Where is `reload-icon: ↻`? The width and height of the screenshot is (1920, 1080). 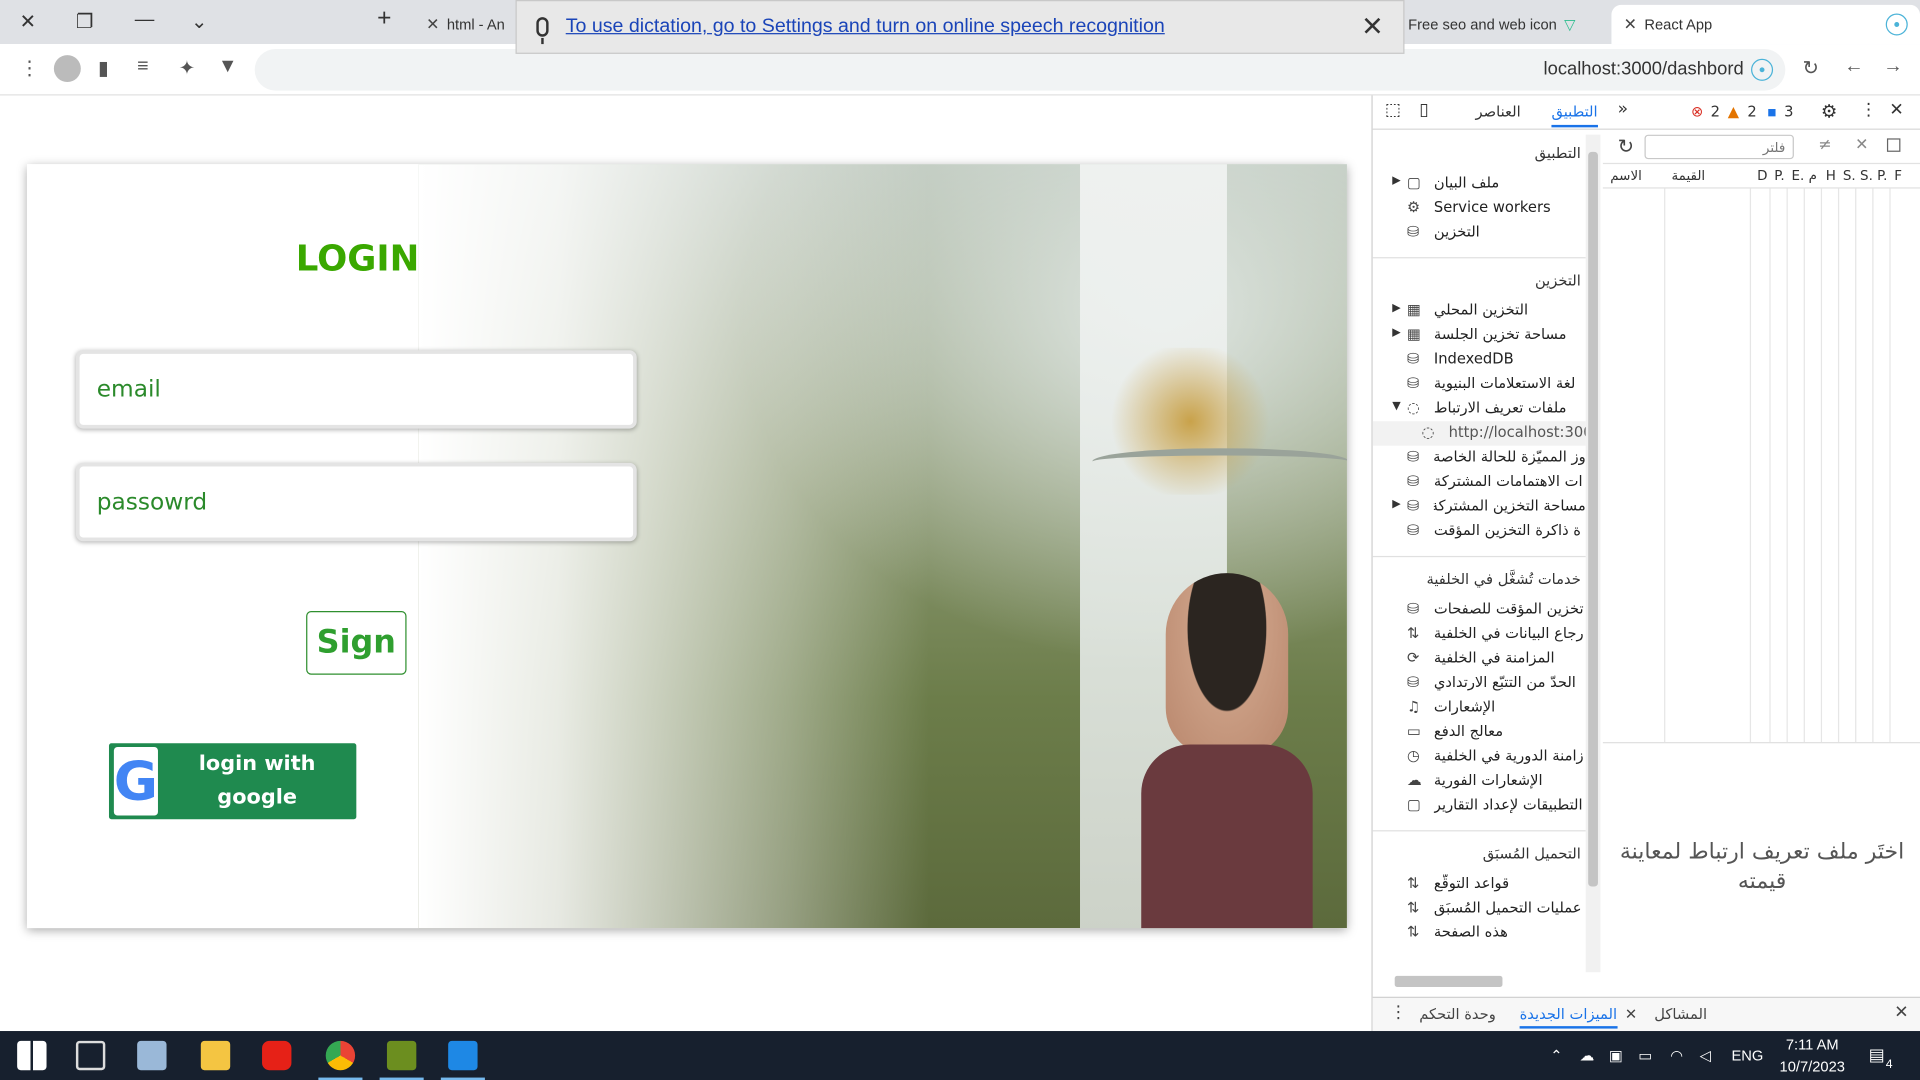
reload-icon: ↻ is located at coordinates (1810, 68).